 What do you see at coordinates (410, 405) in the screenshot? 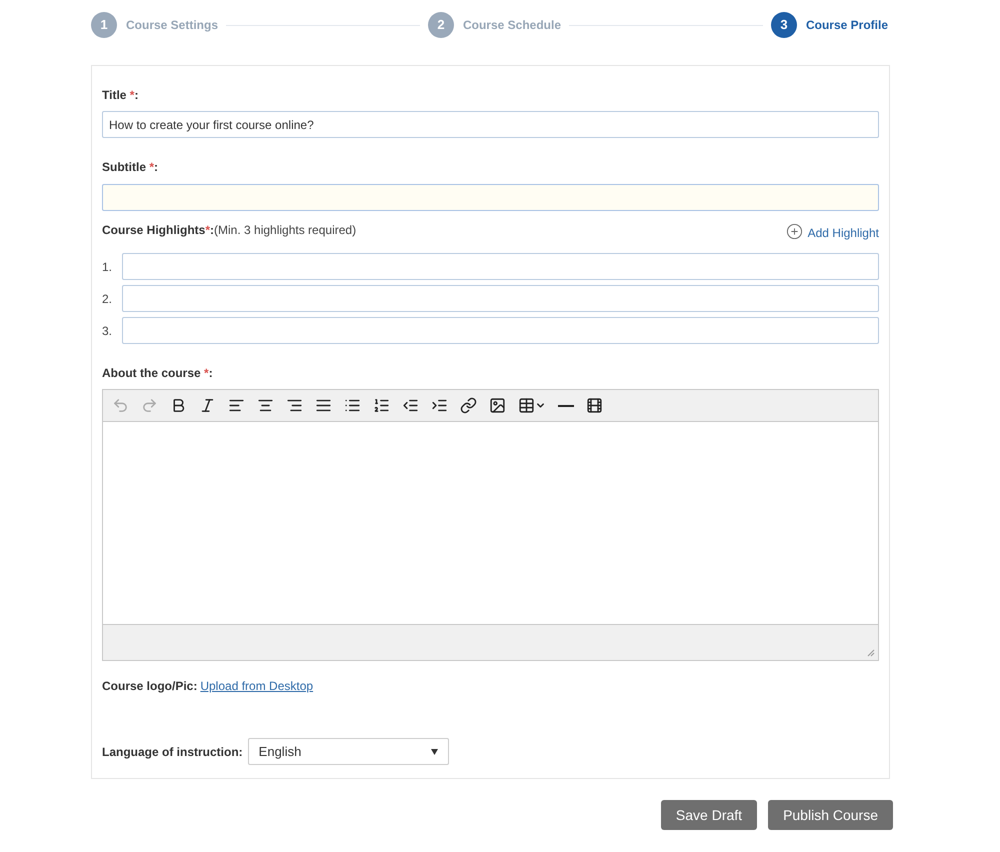
I see `outdent-icon` at bounding box center [410, 405].